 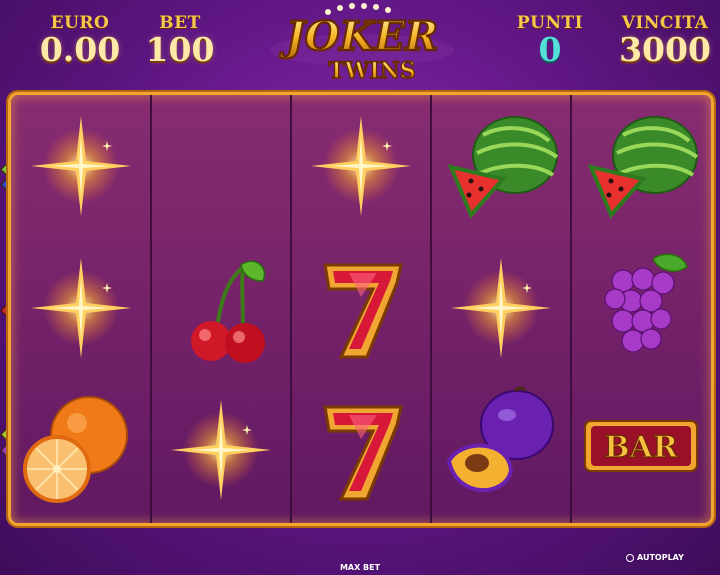 What do you see at coordinates (80, 49) in the screenshot?
I see `euro-balance: 0.00` at bounding box center [80, 49].